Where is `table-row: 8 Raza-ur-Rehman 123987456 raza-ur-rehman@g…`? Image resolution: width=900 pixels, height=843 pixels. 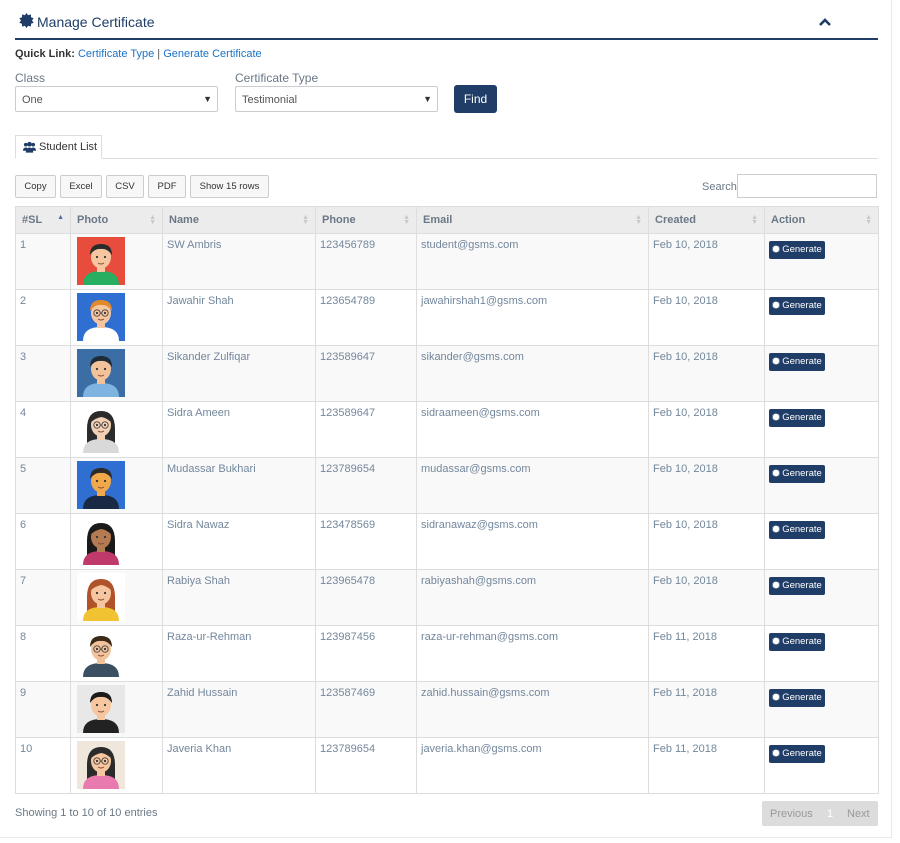 table-row: 8 Raza-ur-Rehman 123987456 raza-ur-rehman@g… is located at coordinates (447, 653).